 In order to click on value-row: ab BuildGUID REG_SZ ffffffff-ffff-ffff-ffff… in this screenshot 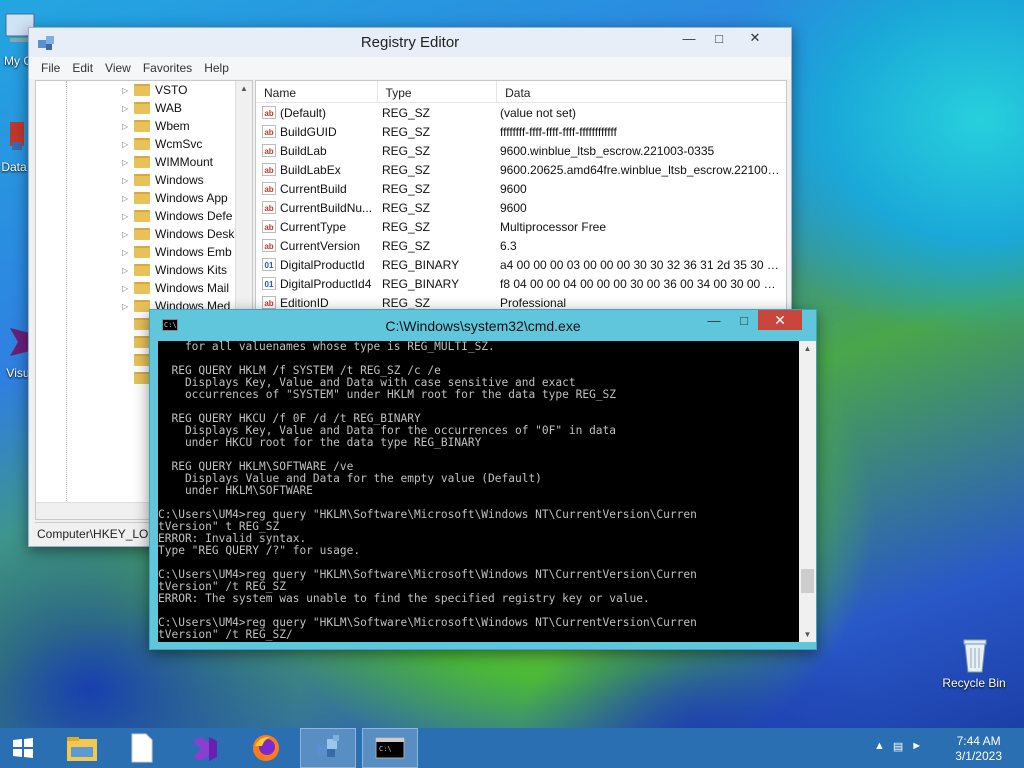, I will do `click(521, 131)`.